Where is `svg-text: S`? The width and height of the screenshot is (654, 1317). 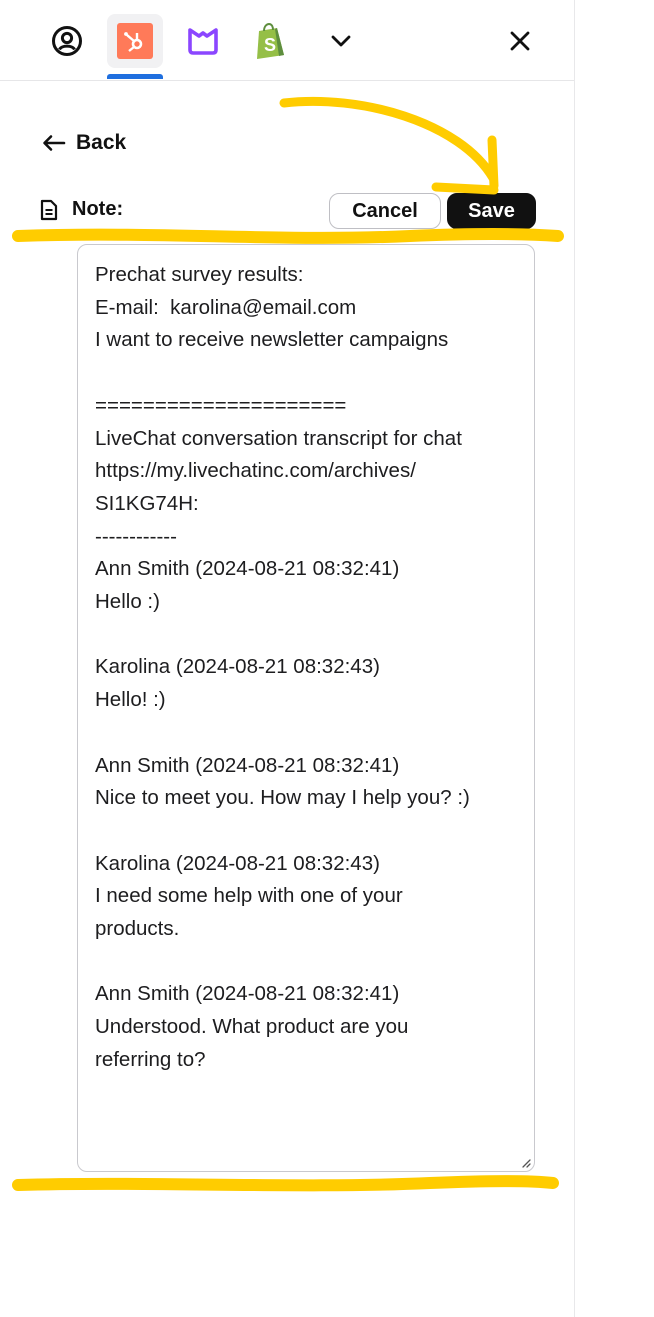 svg-text: S is located at coordinates (270, 45).